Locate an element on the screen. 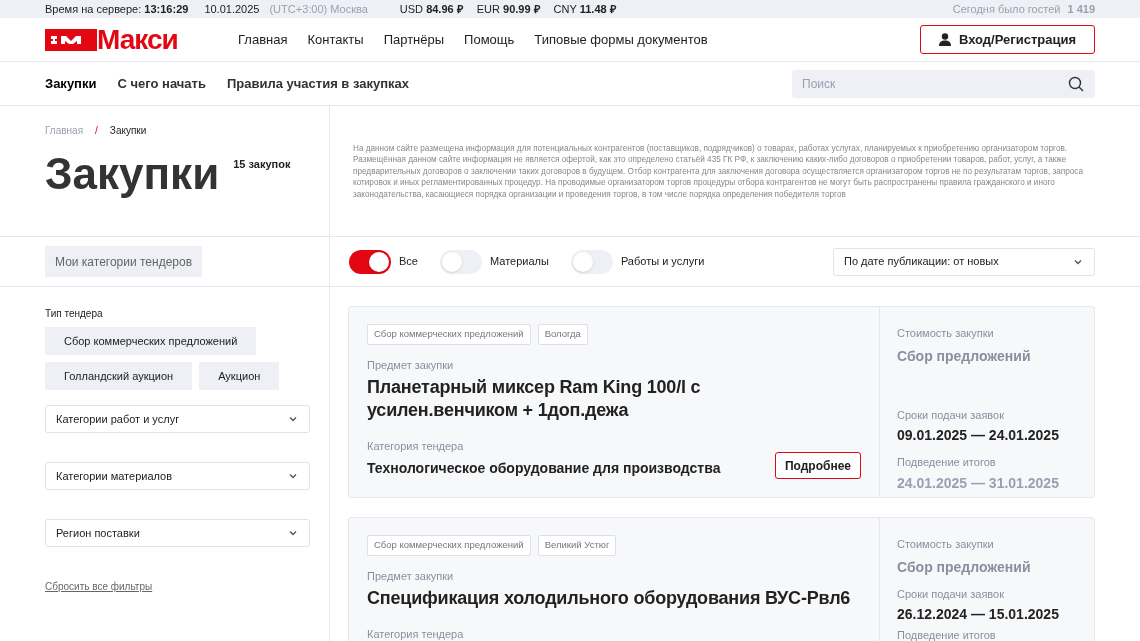 Image resolution: width=1140 pixels, height=641 pixels. subnav-tab: Правила участия в закупках is located at coordinates (317, 83).